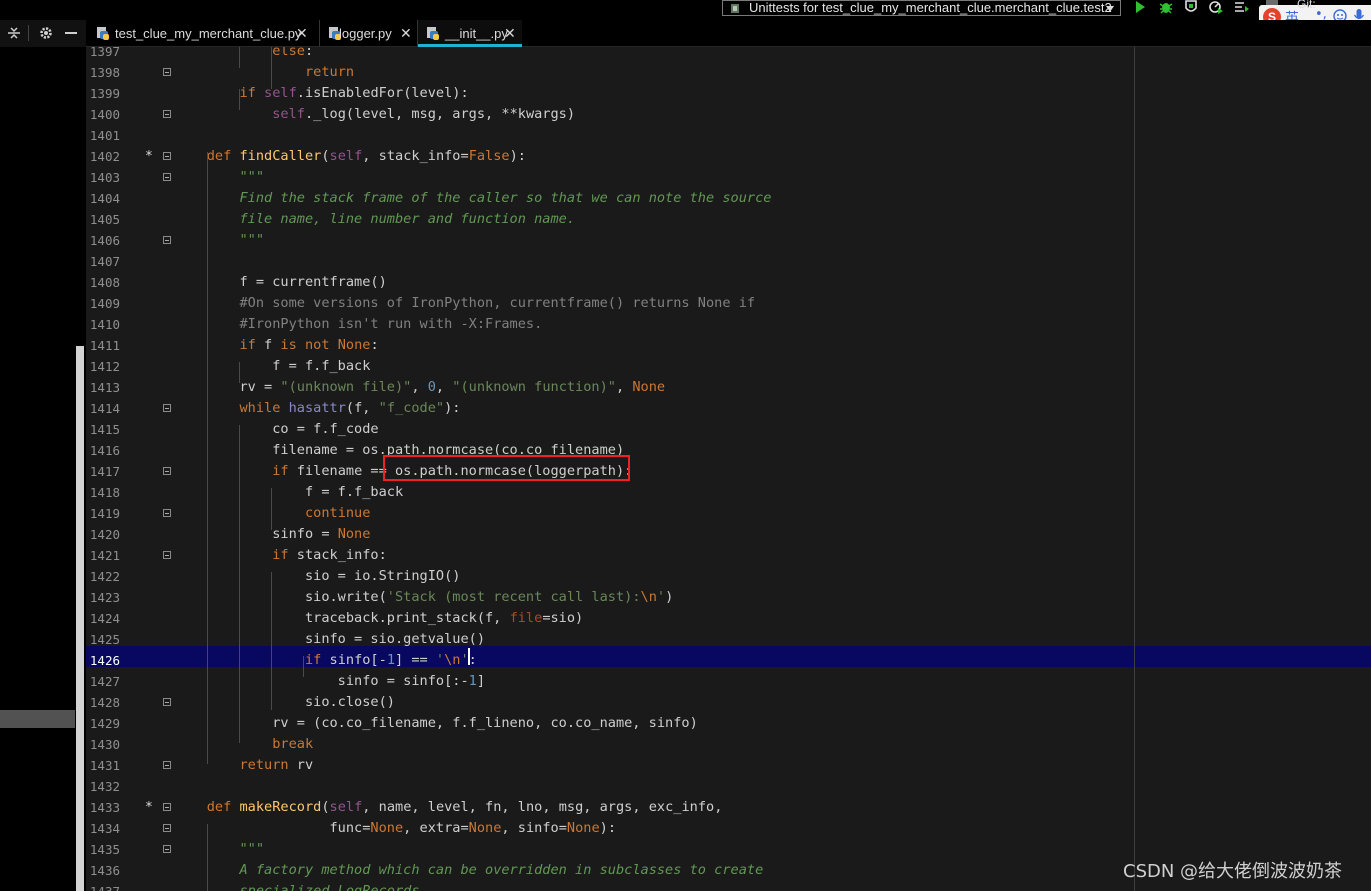 The height and width of the screenshot is (891, 1371). Describe the element at coordinates (329, 681) in the screenshot. I see `code-text: sinfo = sinfo[:-1]` at that location.